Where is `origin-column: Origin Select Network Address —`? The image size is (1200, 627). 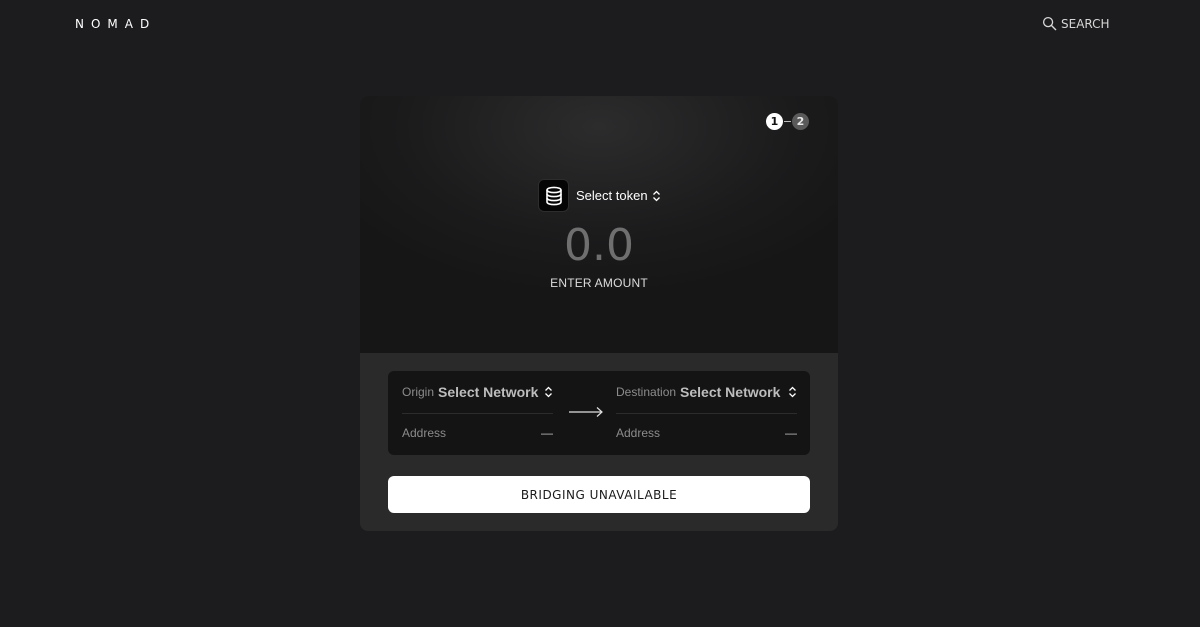
origin-column: Origin Select Network Address — is located at coordinates (477, 411).